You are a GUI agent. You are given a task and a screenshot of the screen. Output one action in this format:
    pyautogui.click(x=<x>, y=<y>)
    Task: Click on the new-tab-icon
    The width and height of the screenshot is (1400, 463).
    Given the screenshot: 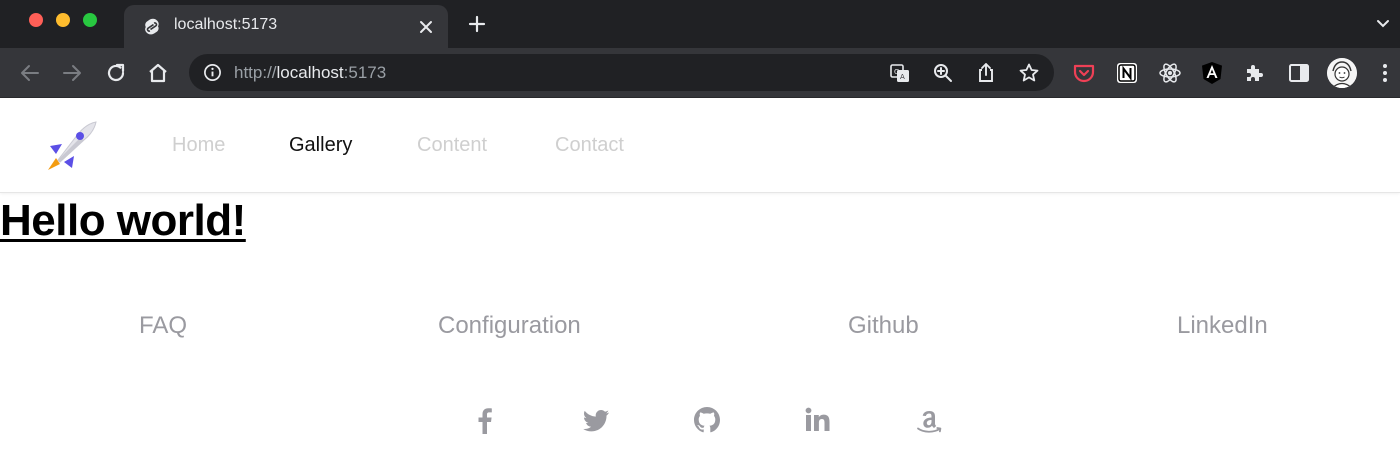 What is the action you would take?
    pyautogui.click(x=477, y=24)
    